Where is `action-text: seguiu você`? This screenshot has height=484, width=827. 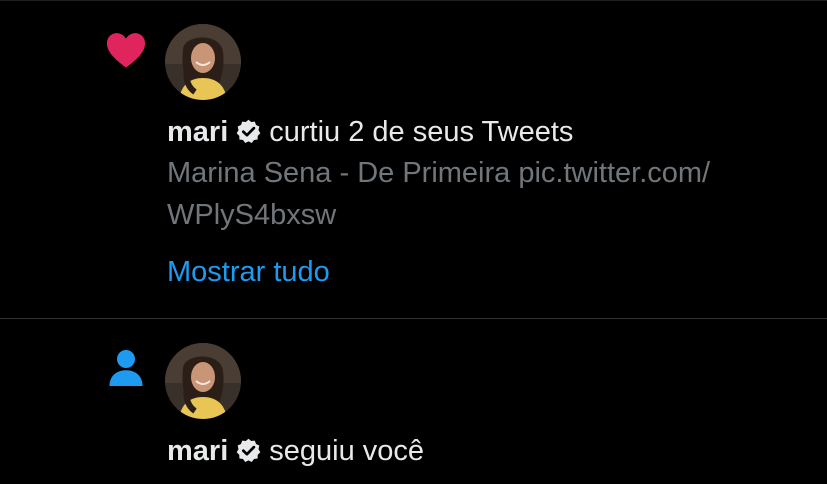
action-text: seguiu você is located at coordinates (347, 451).